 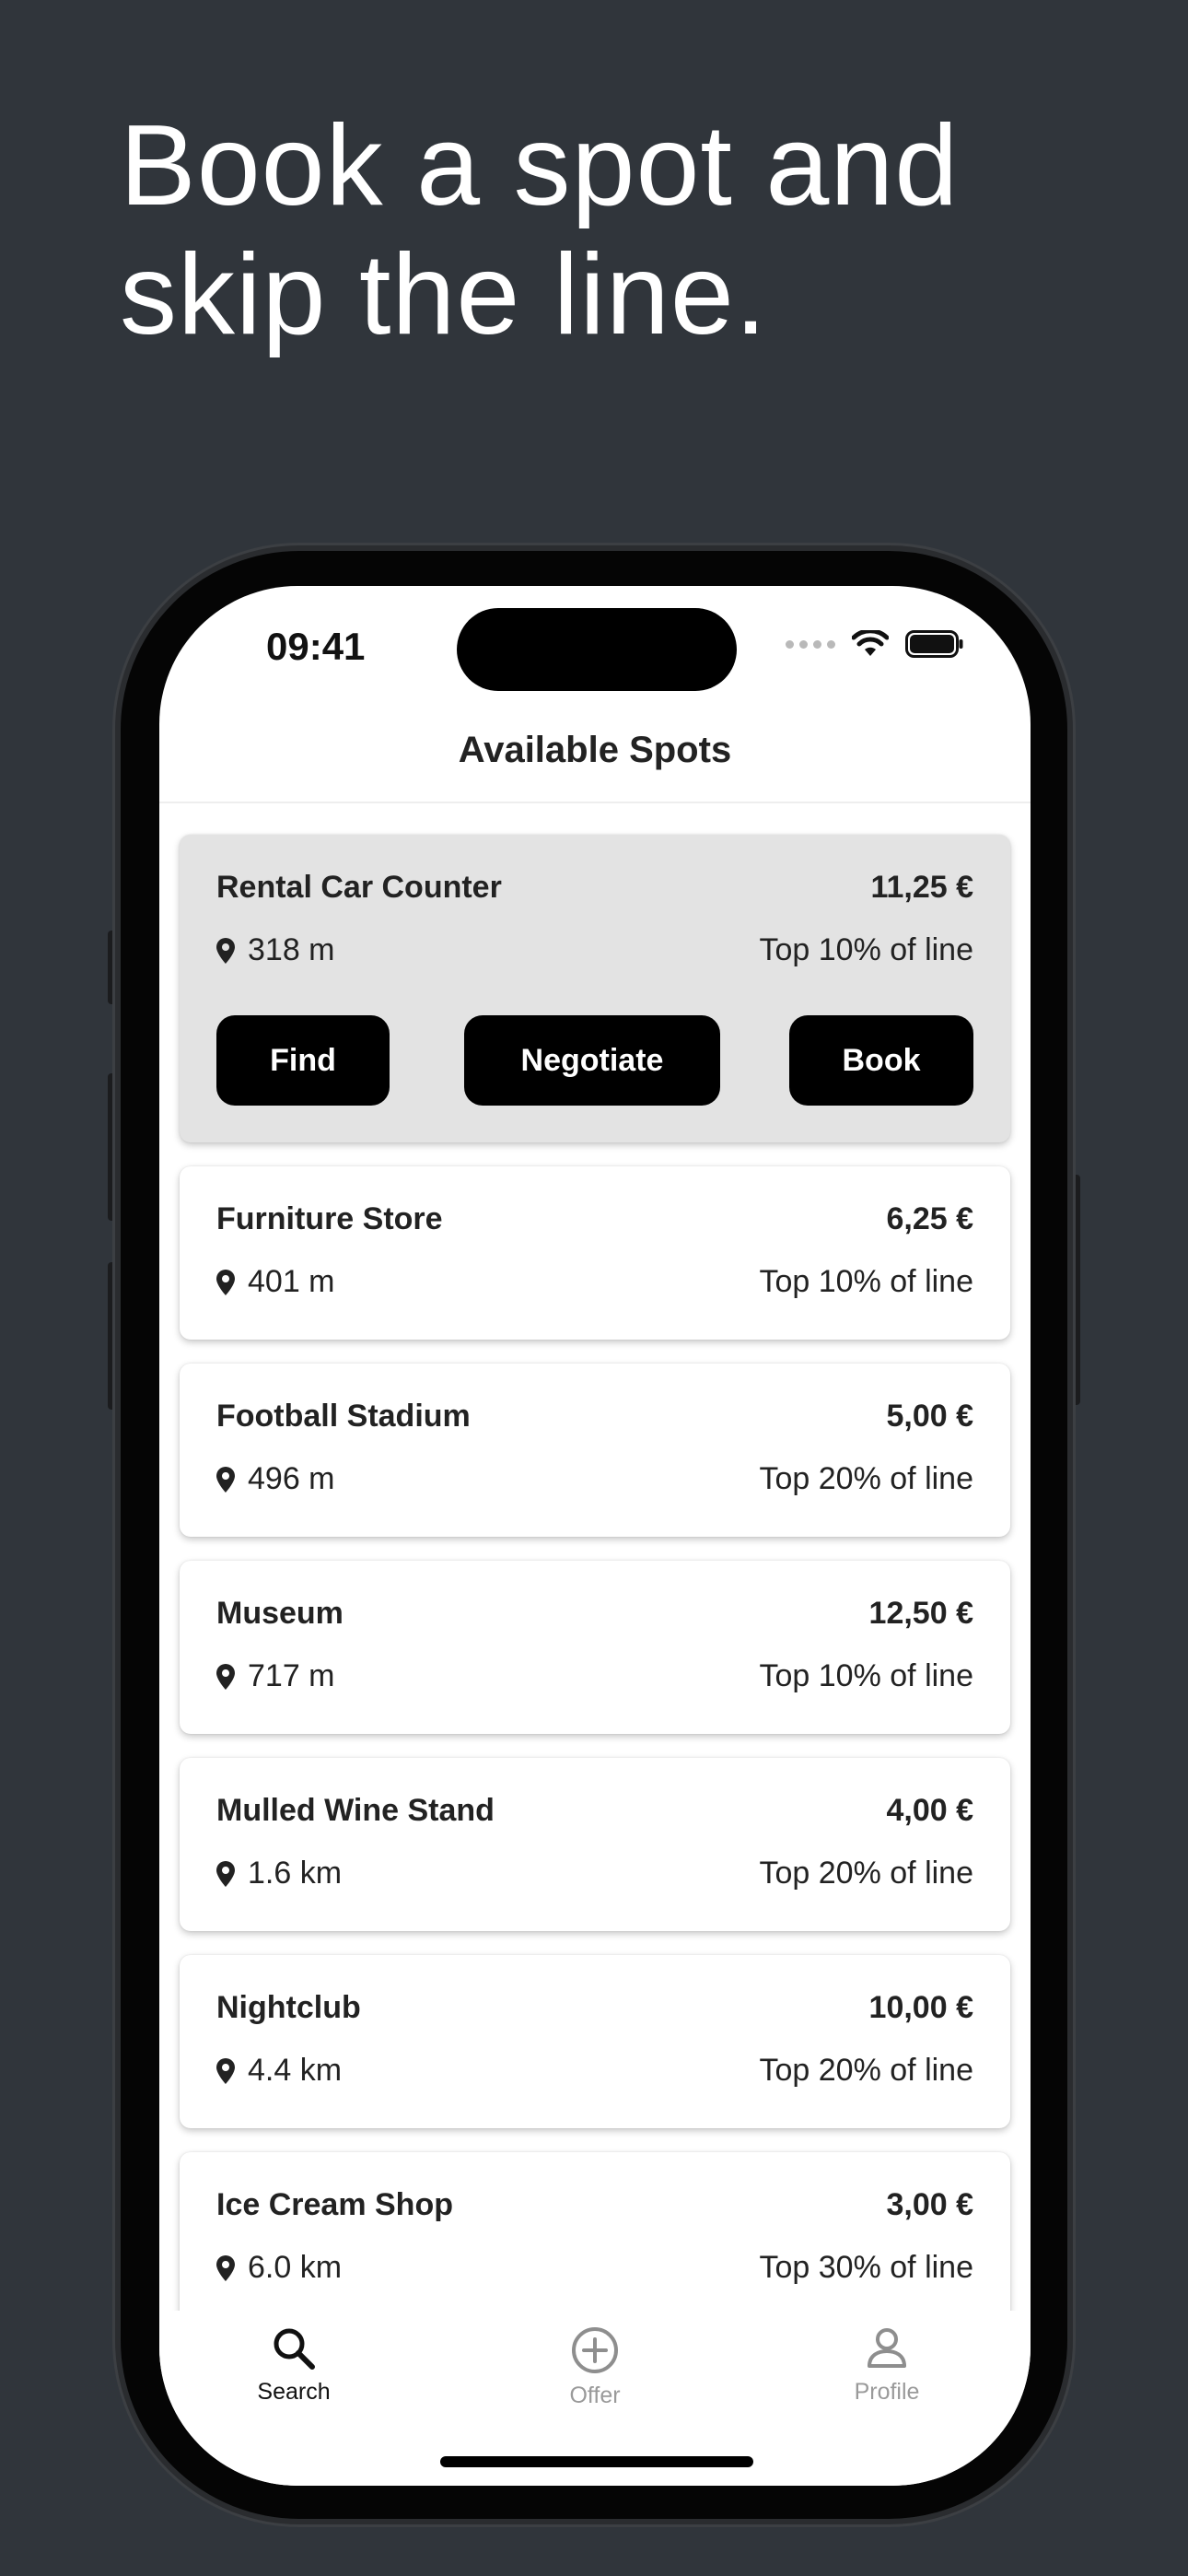 I want to click on dynamic-island, so click(x=597, y=649).